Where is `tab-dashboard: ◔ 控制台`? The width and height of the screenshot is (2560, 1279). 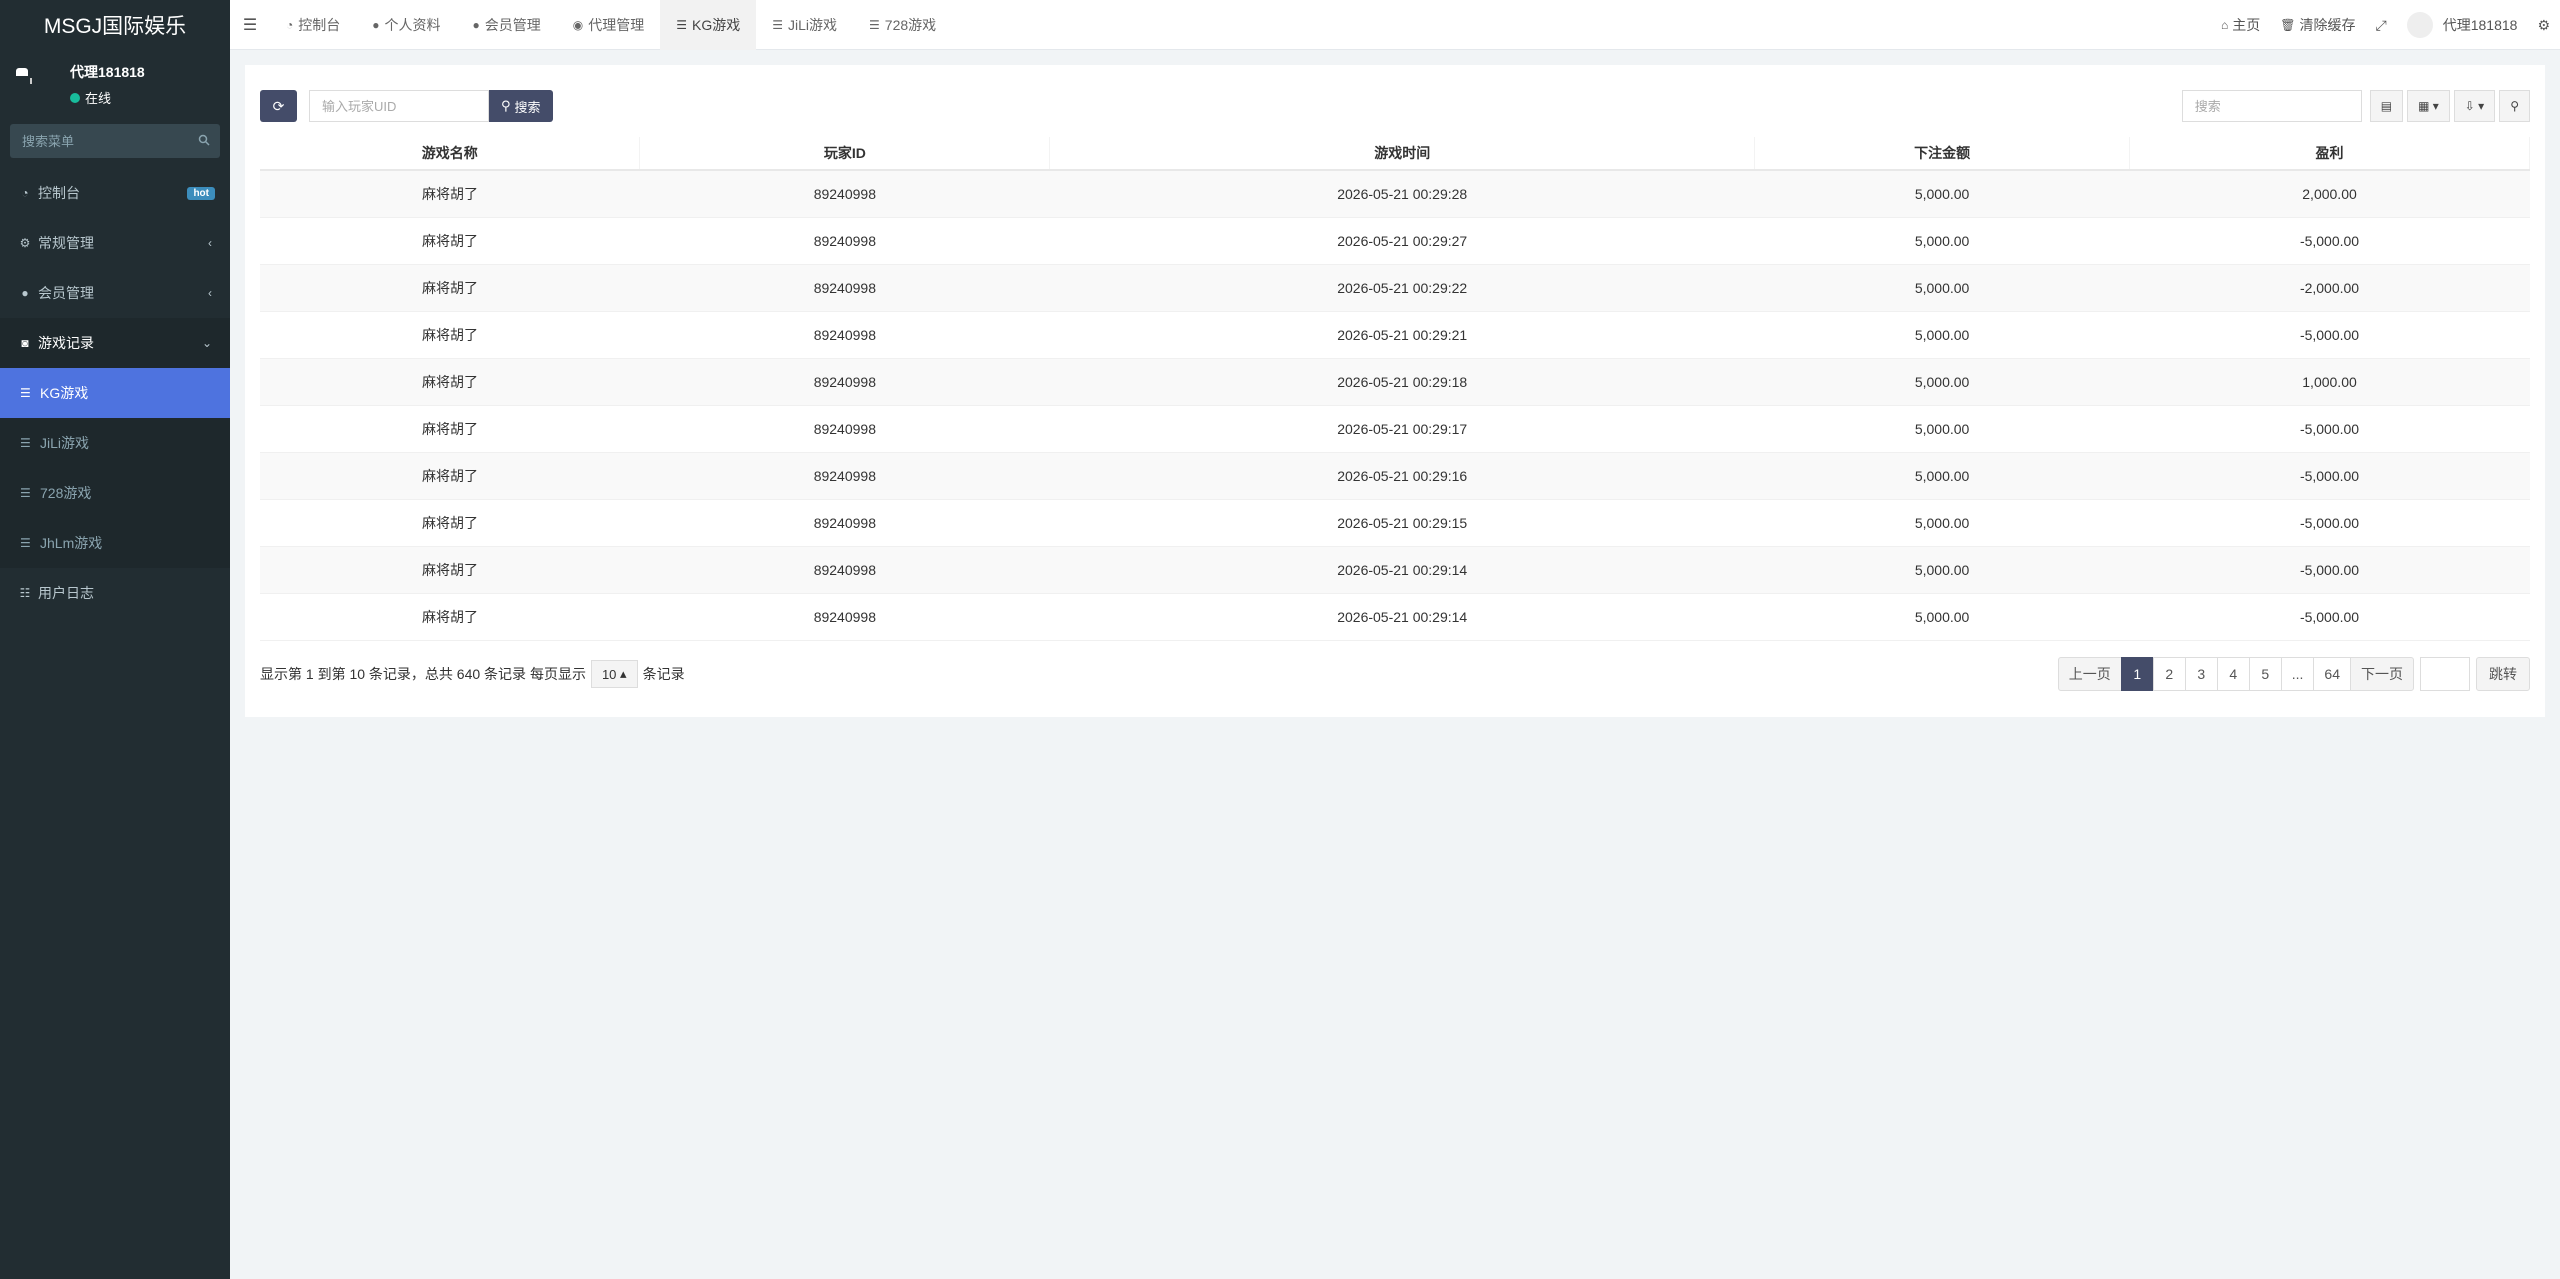
tab-dashboard: ◔ 控制台 is located at coordinates (313, 25).